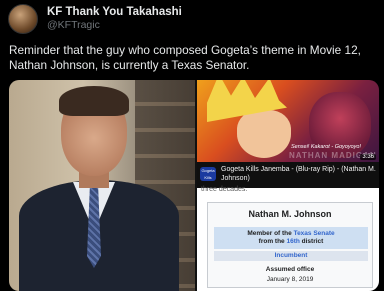  What do you see at coordinates (292, 241) in the screenshot?
I see `district-link: 16th` at bounding box center [292, 241].